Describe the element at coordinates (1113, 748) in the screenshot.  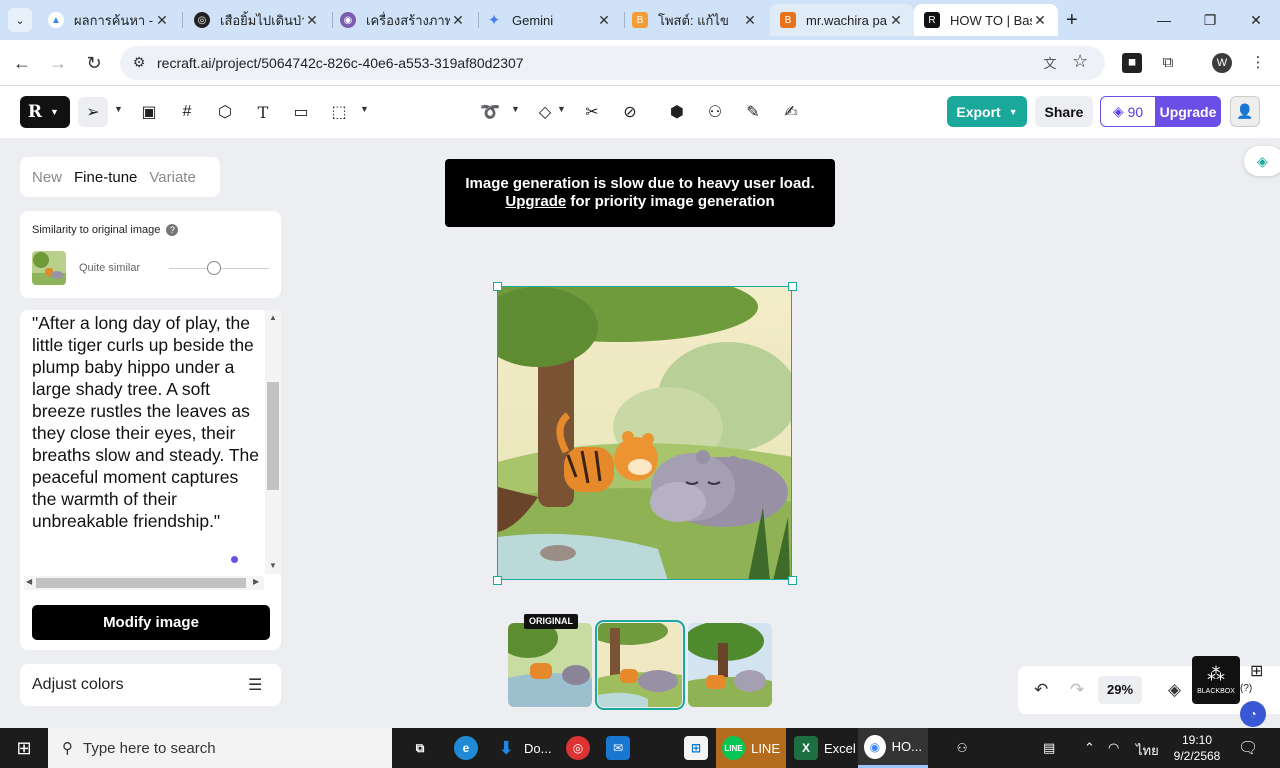
I see `wifi-icon: ◠` at that location.